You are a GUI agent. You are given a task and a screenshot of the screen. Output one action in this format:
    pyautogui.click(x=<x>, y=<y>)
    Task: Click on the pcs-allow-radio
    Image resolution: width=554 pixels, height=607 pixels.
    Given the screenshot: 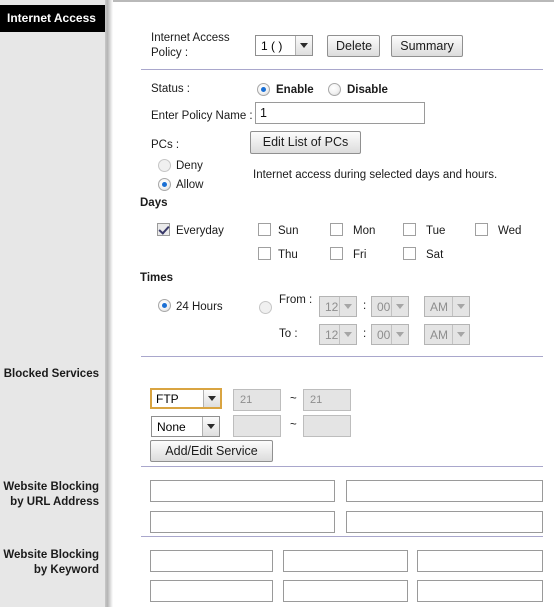 What is the action you would take?
    pyautogui.click(x=164, y=184)
    